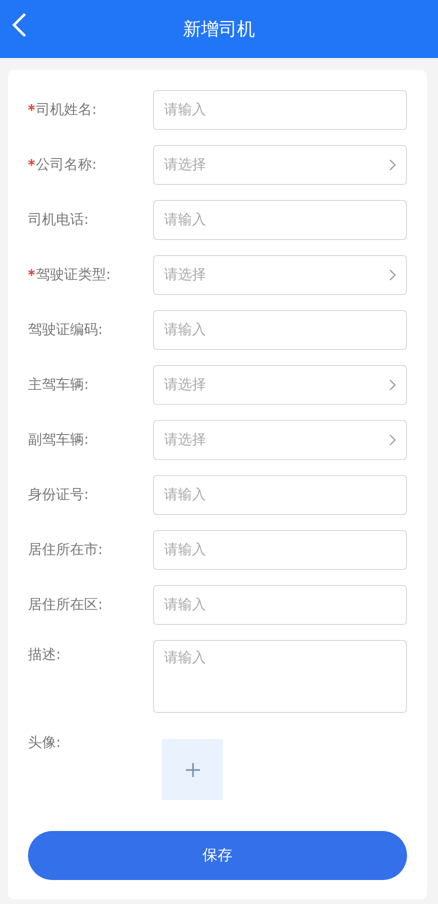  Describe the element at coordinates (65, 605) in the screenshot. I see `field-label: 居住所在区:` at that location.